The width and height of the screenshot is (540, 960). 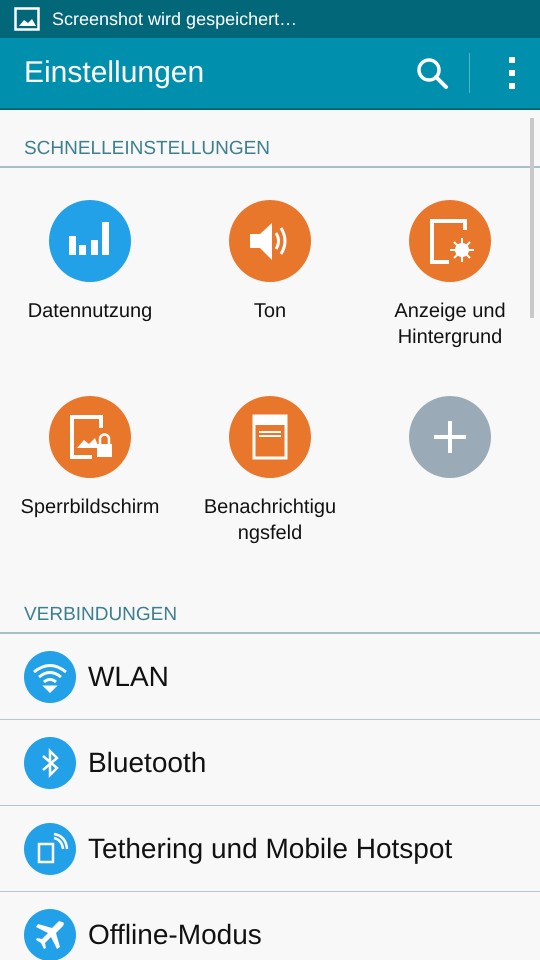 I want to click on settings-list-item: Bluetooth, so click(x=270, y=763).